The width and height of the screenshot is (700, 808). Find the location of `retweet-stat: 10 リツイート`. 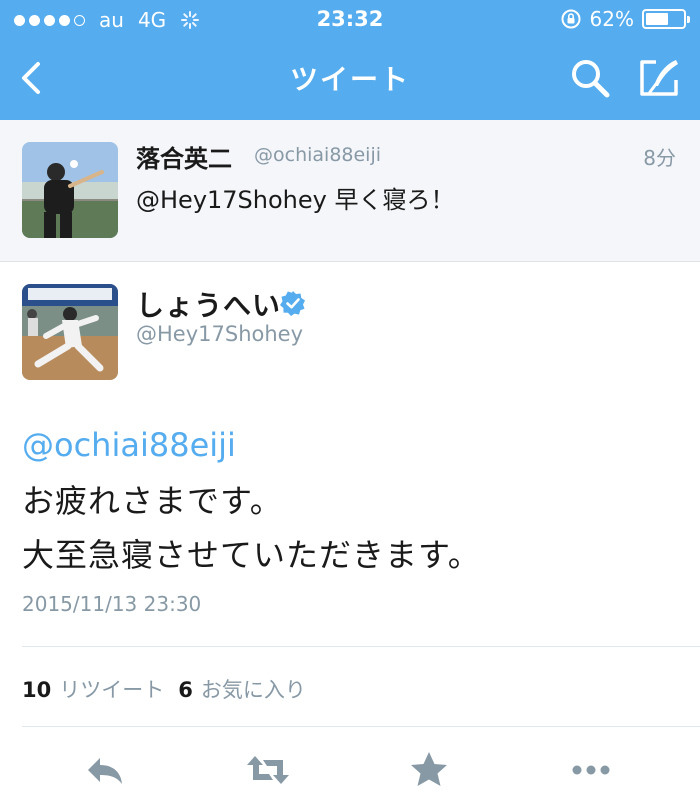

retweet-stat: 10 リツイート is located at coordinates (93, 689).